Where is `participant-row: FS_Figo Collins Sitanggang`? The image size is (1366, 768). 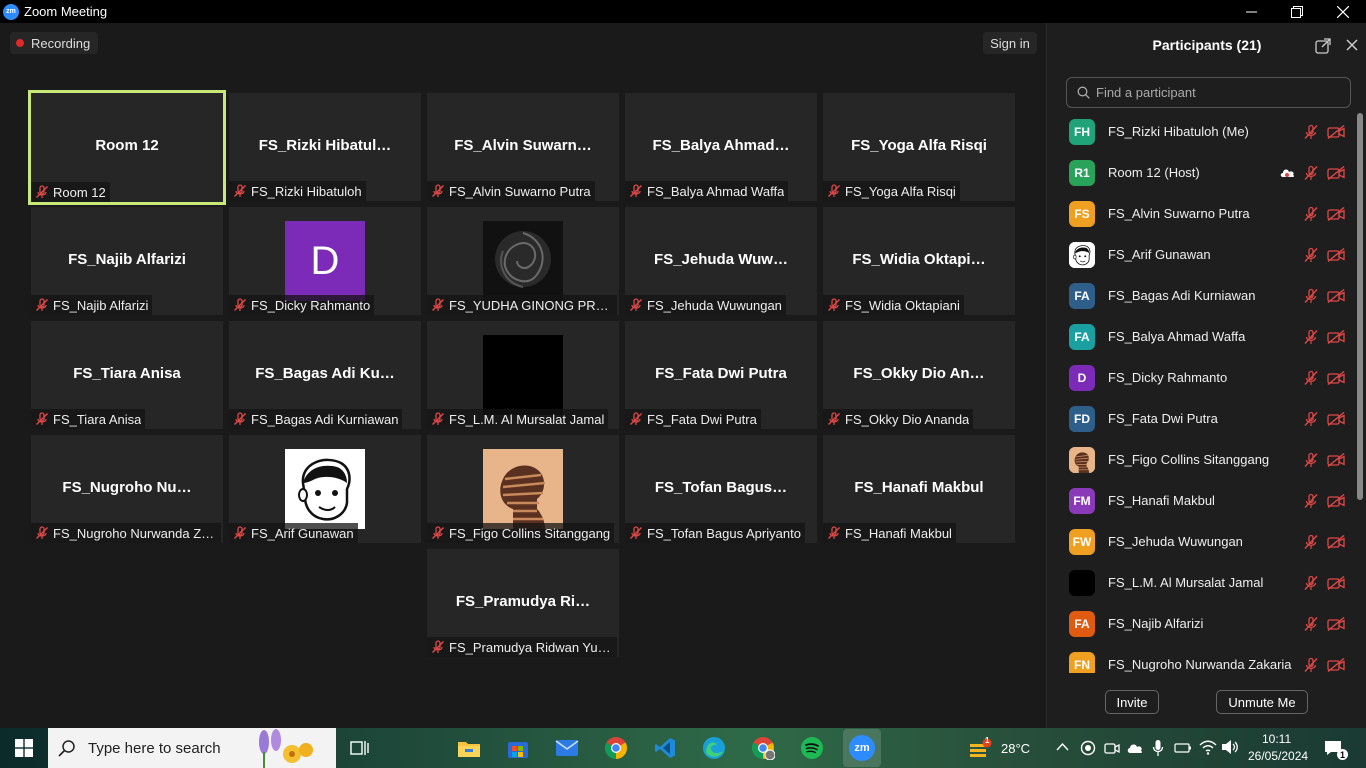
participant-row: FS_Figo Collins Sitanggang is located at coordinates (1201, 459).